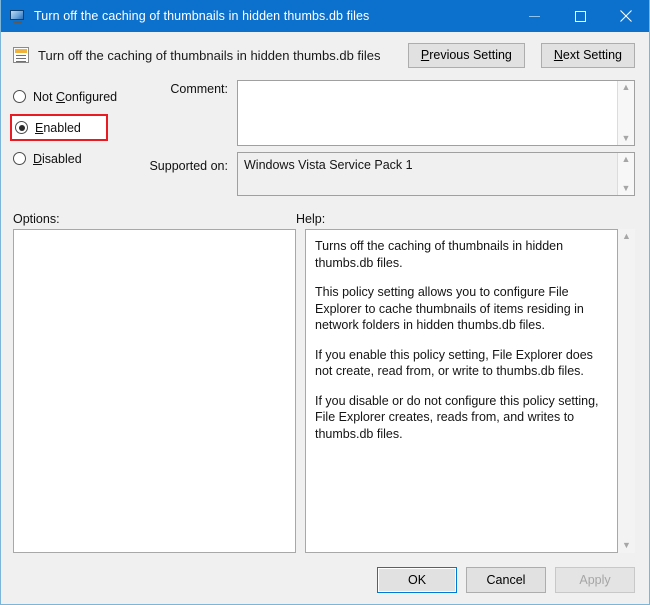  What do you see at coordinates (425, 54) in the screenshot?
I see `previous-setting-accel: P` at bounding box center [425, 54].